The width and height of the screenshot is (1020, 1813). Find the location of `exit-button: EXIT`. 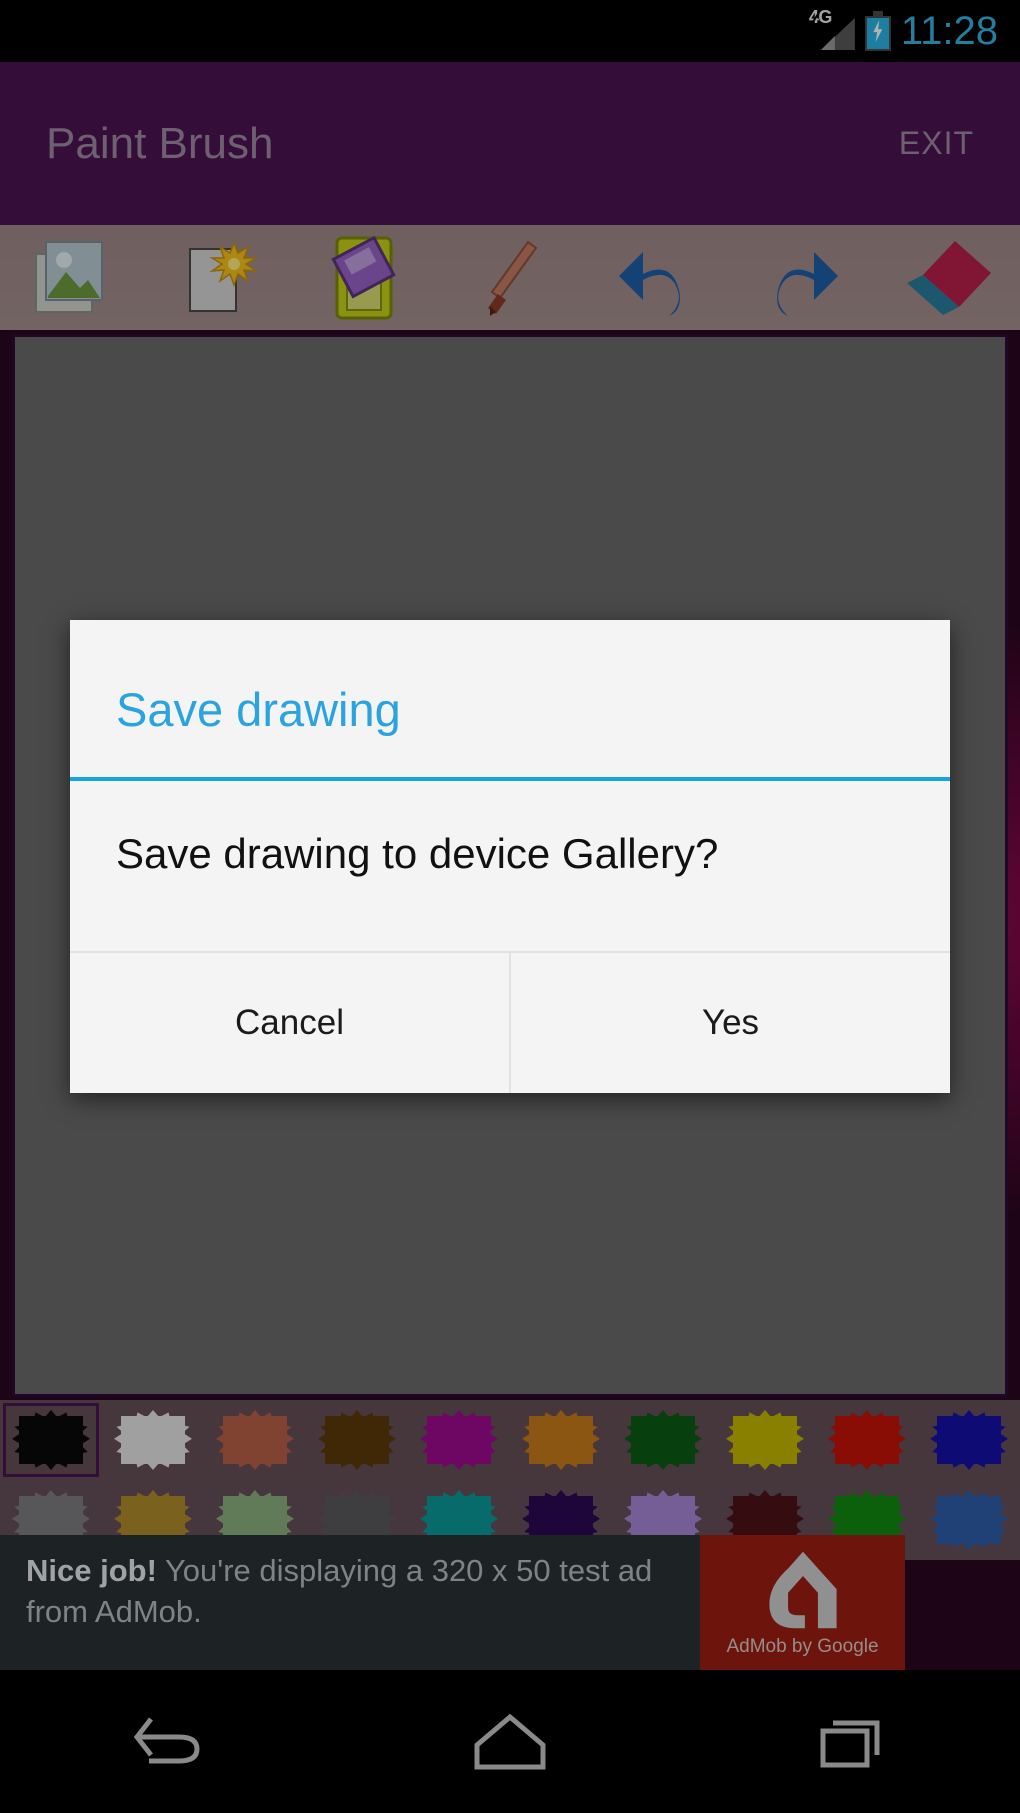

exit-button: EXIT is located at coordinates (936, 143).